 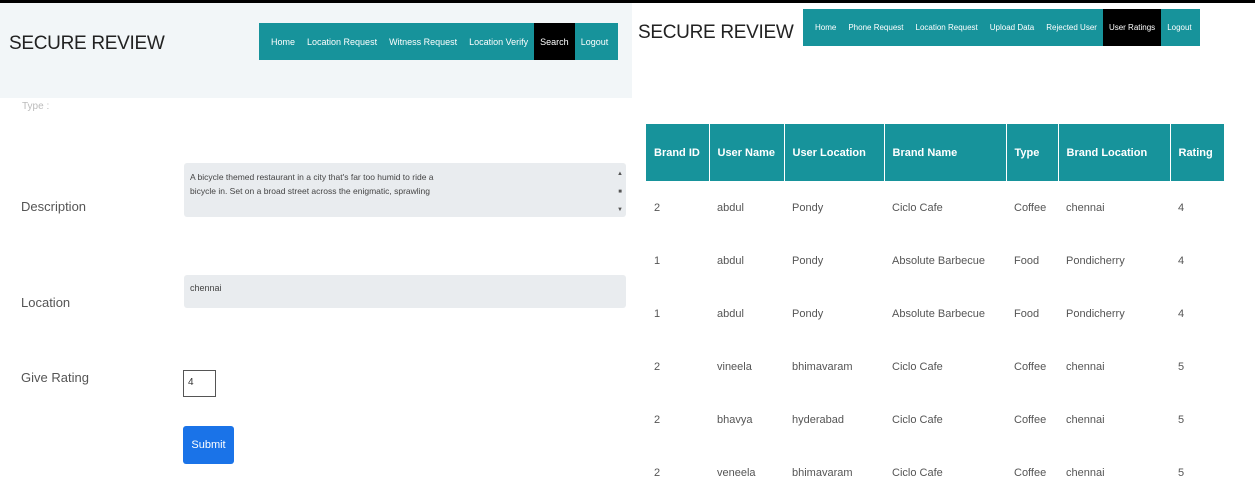 I want to click on col-user-location: User Location, so click(x=833, y=152).